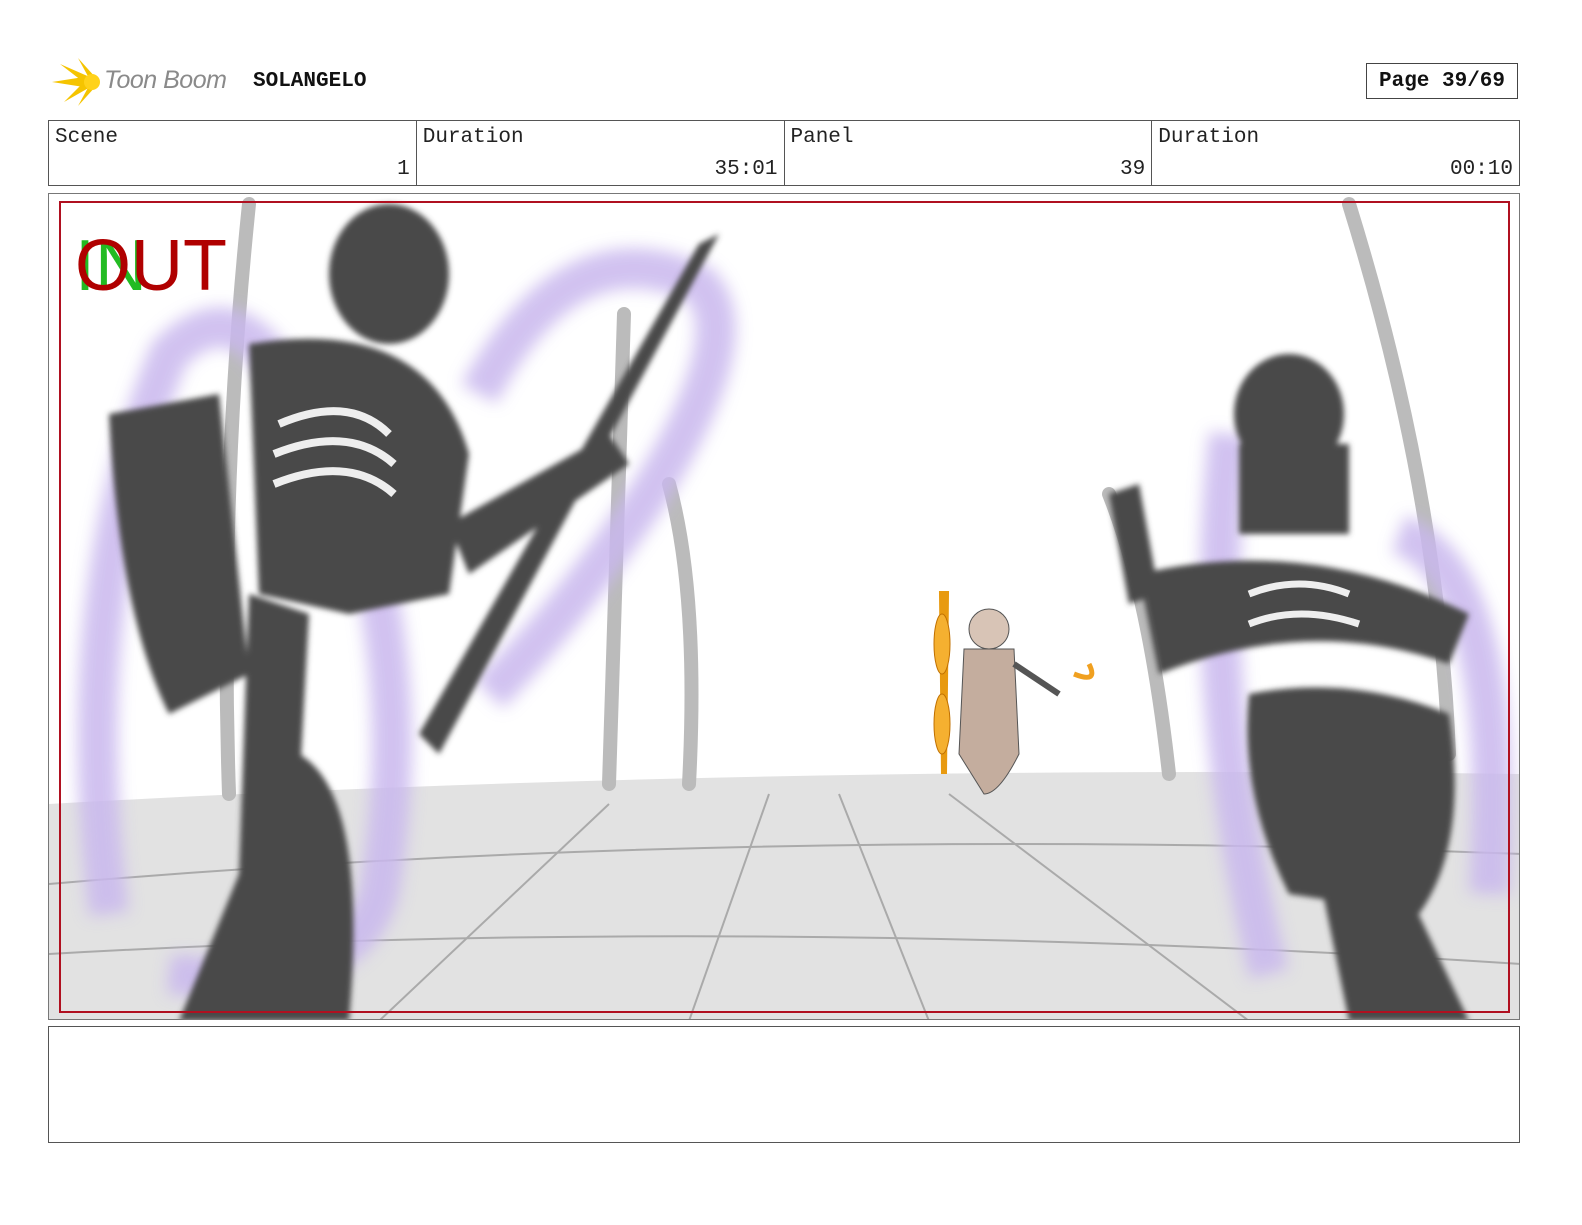 The width and height of the screenshot is (1582, 1225). I want to click on panel-duration-label: Duration, so click(1209, 137).